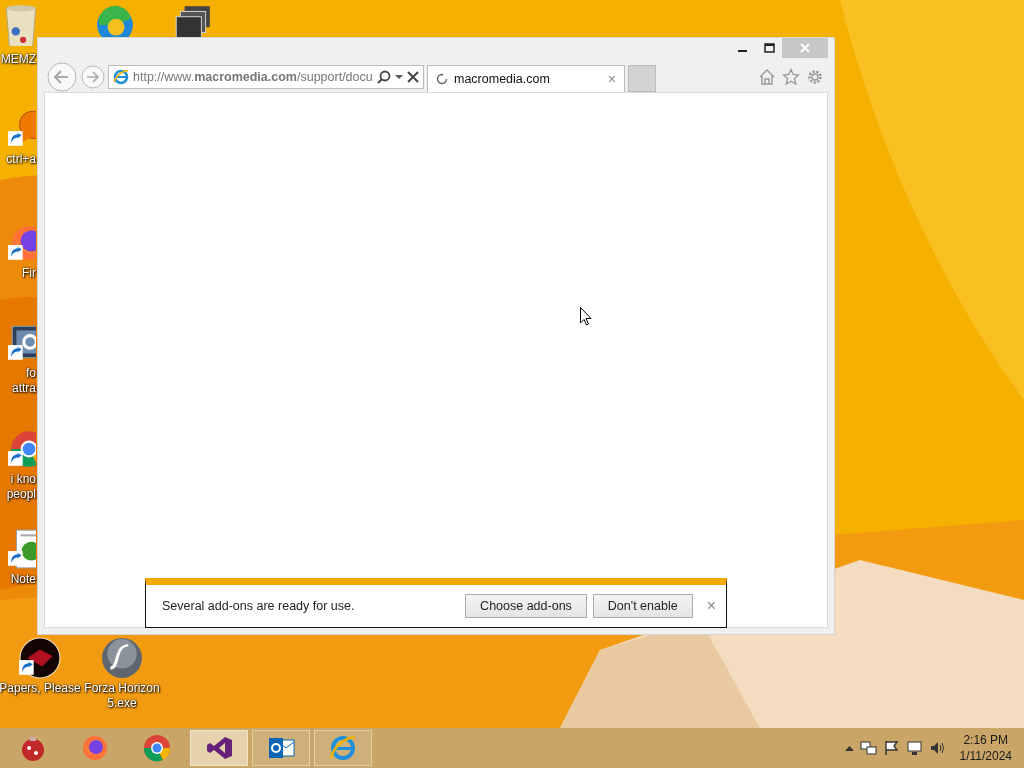  I want to click on close-tab-button: ×, so click(611, 79).